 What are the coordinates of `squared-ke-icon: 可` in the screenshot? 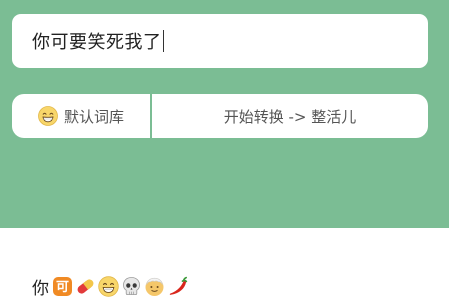 It's located at (62, 286).